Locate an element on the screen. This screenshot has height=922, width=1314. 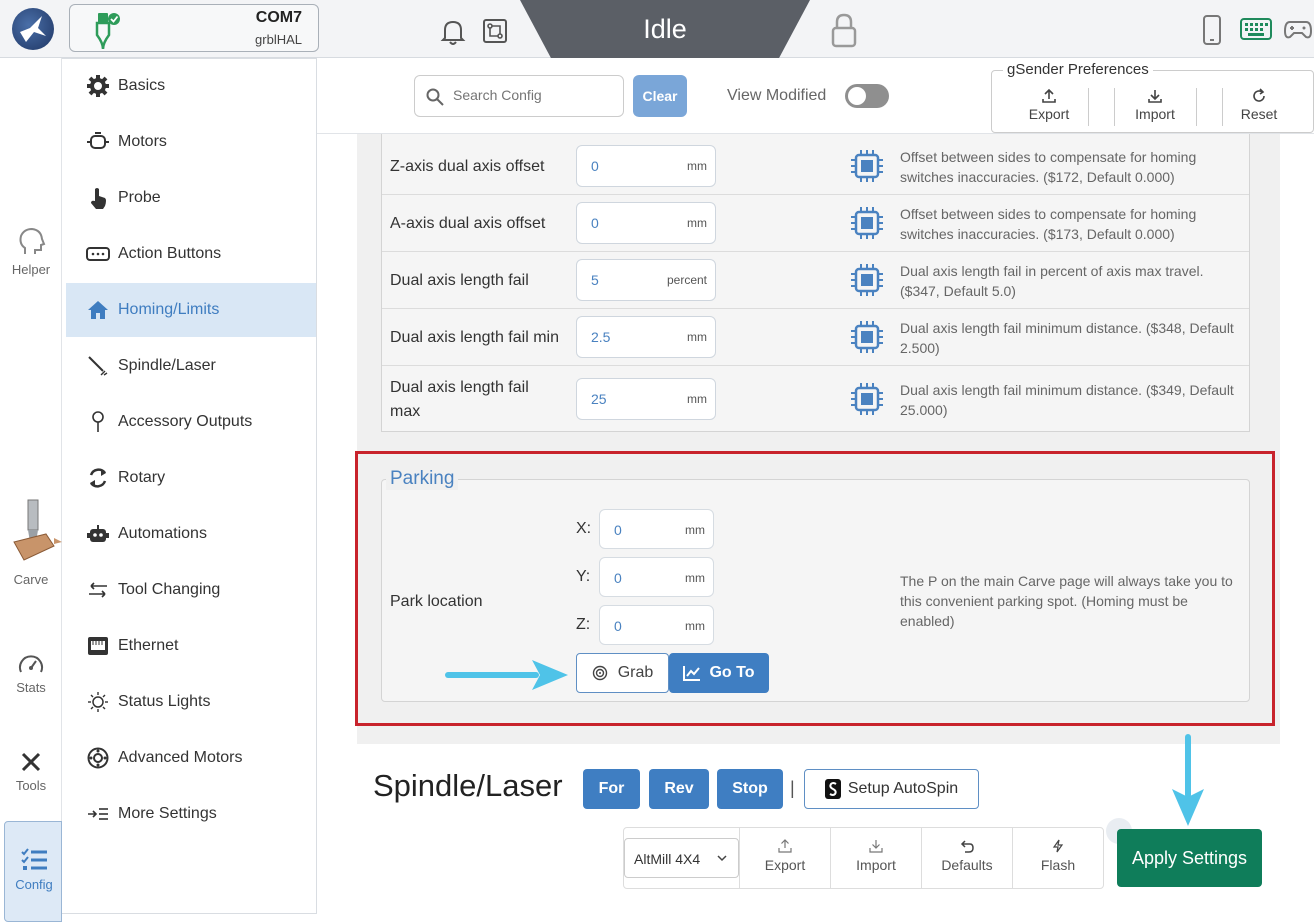
setting-label: Dual axis length fail is located at coordinates (459, 280).